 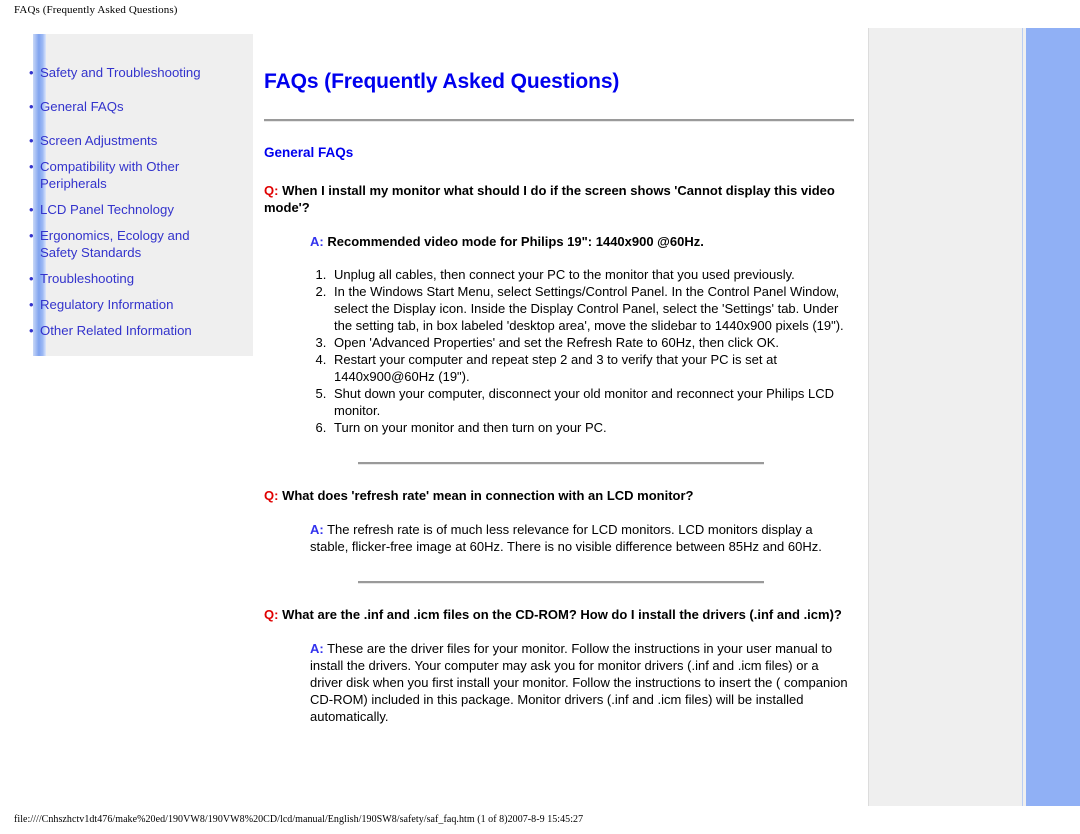 What do you see at coordinates (99, 140) in the screenshot?
I see `sidebar-item-label: Screen Adjustments` at bounding box center [99, 140].